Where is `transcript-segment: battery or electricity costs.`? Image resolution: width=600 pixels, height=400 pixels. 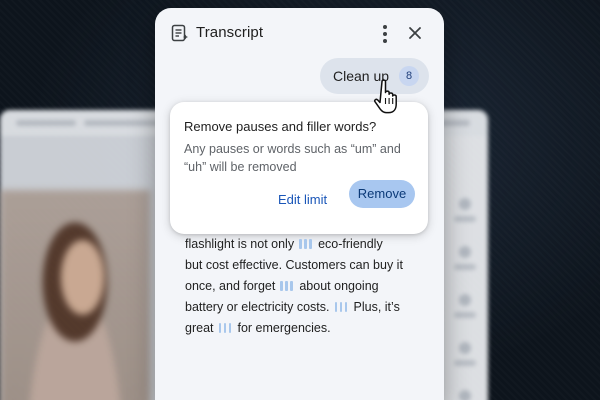 transcript-segment: battery or electricity costs. is located at coordinates (257, 307).